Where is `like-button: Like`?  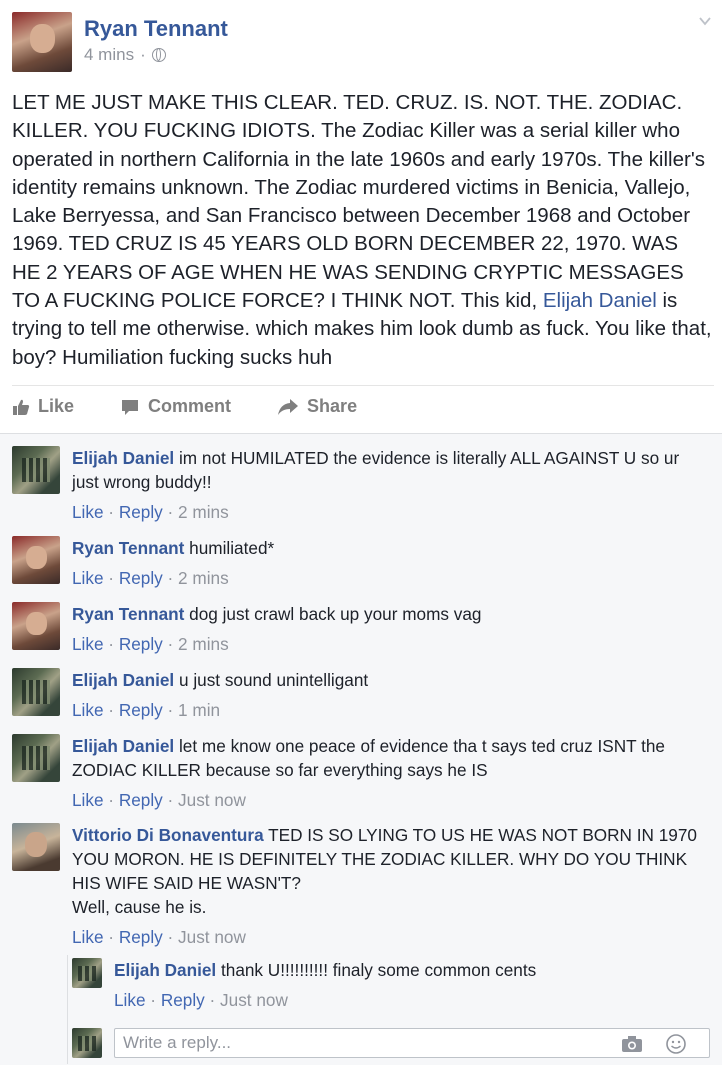 like-button: Like is located at coordinates (43, 406).